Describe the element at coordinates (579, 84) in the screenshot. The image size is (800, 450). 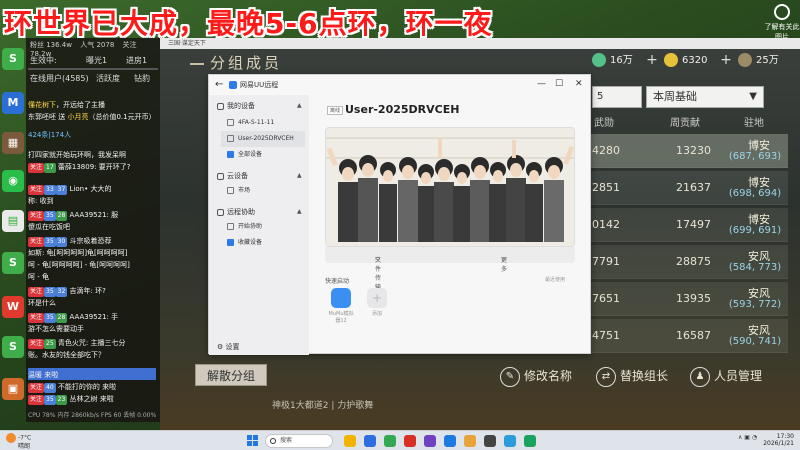
I see `close-icon: ✕` at that location.